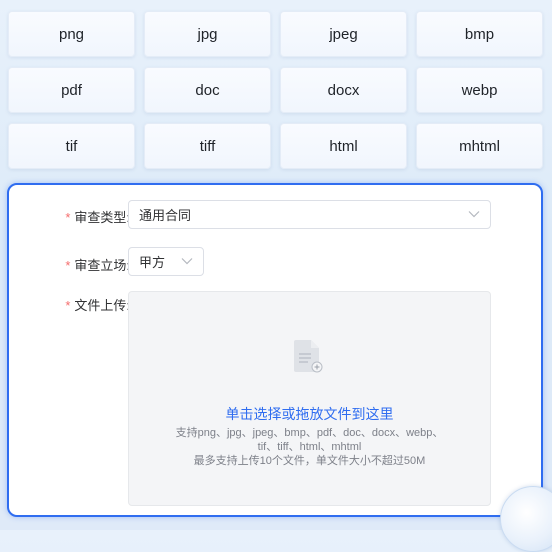  What do you see at coordinates (309, 214) in the screenshot?
I see `review-type-select: 通用合同` at bounding box center [309, 214].